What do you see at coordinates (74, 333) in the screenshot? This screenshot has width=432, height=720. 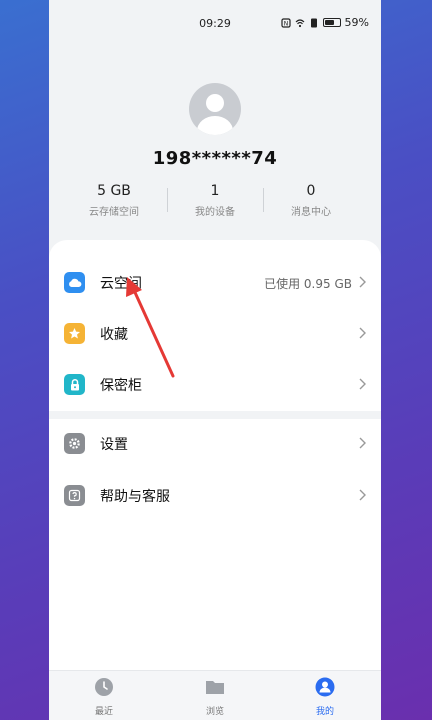 I see `star-icon` at bounding box center [74, 333].